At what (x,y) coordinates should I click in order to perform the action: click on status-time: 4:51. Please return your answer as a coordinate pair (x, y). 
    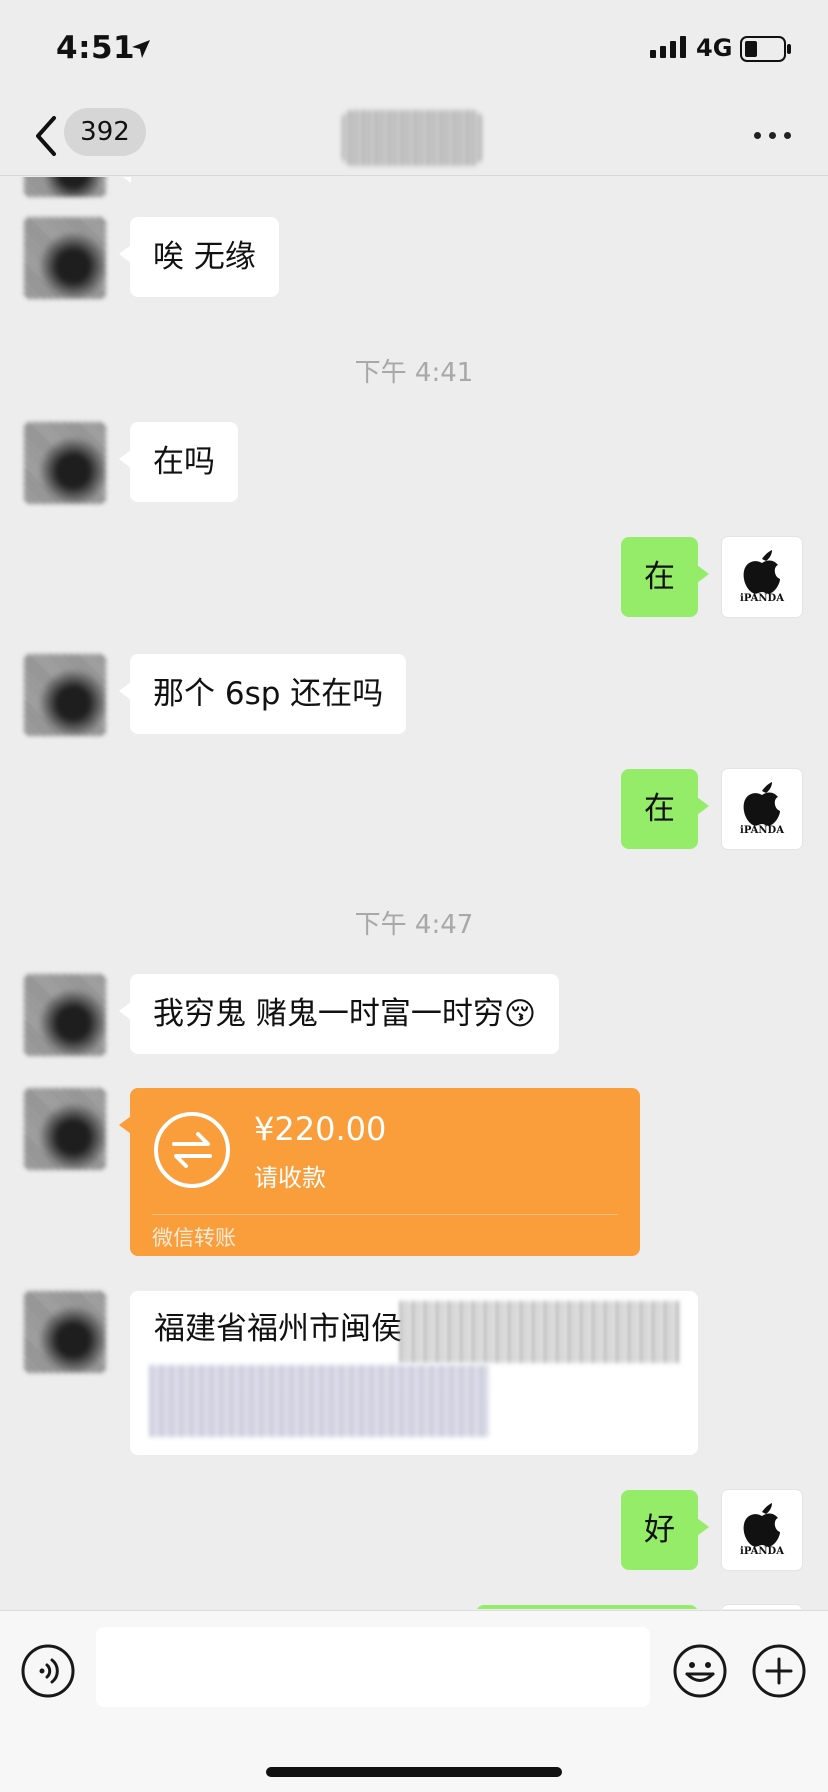
    Looking at the image, I should click on (96, 48).